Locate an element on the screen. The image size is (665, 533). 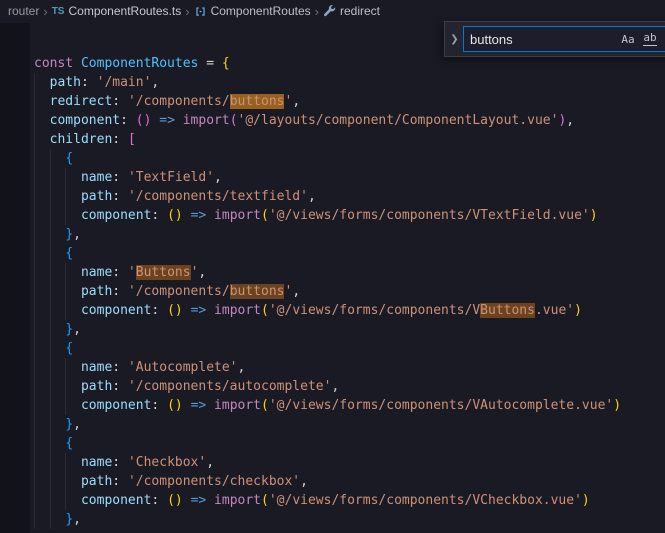
breadcrumb-item-symbol-object: ComponentRoutes is located at coordinates (252, 11).